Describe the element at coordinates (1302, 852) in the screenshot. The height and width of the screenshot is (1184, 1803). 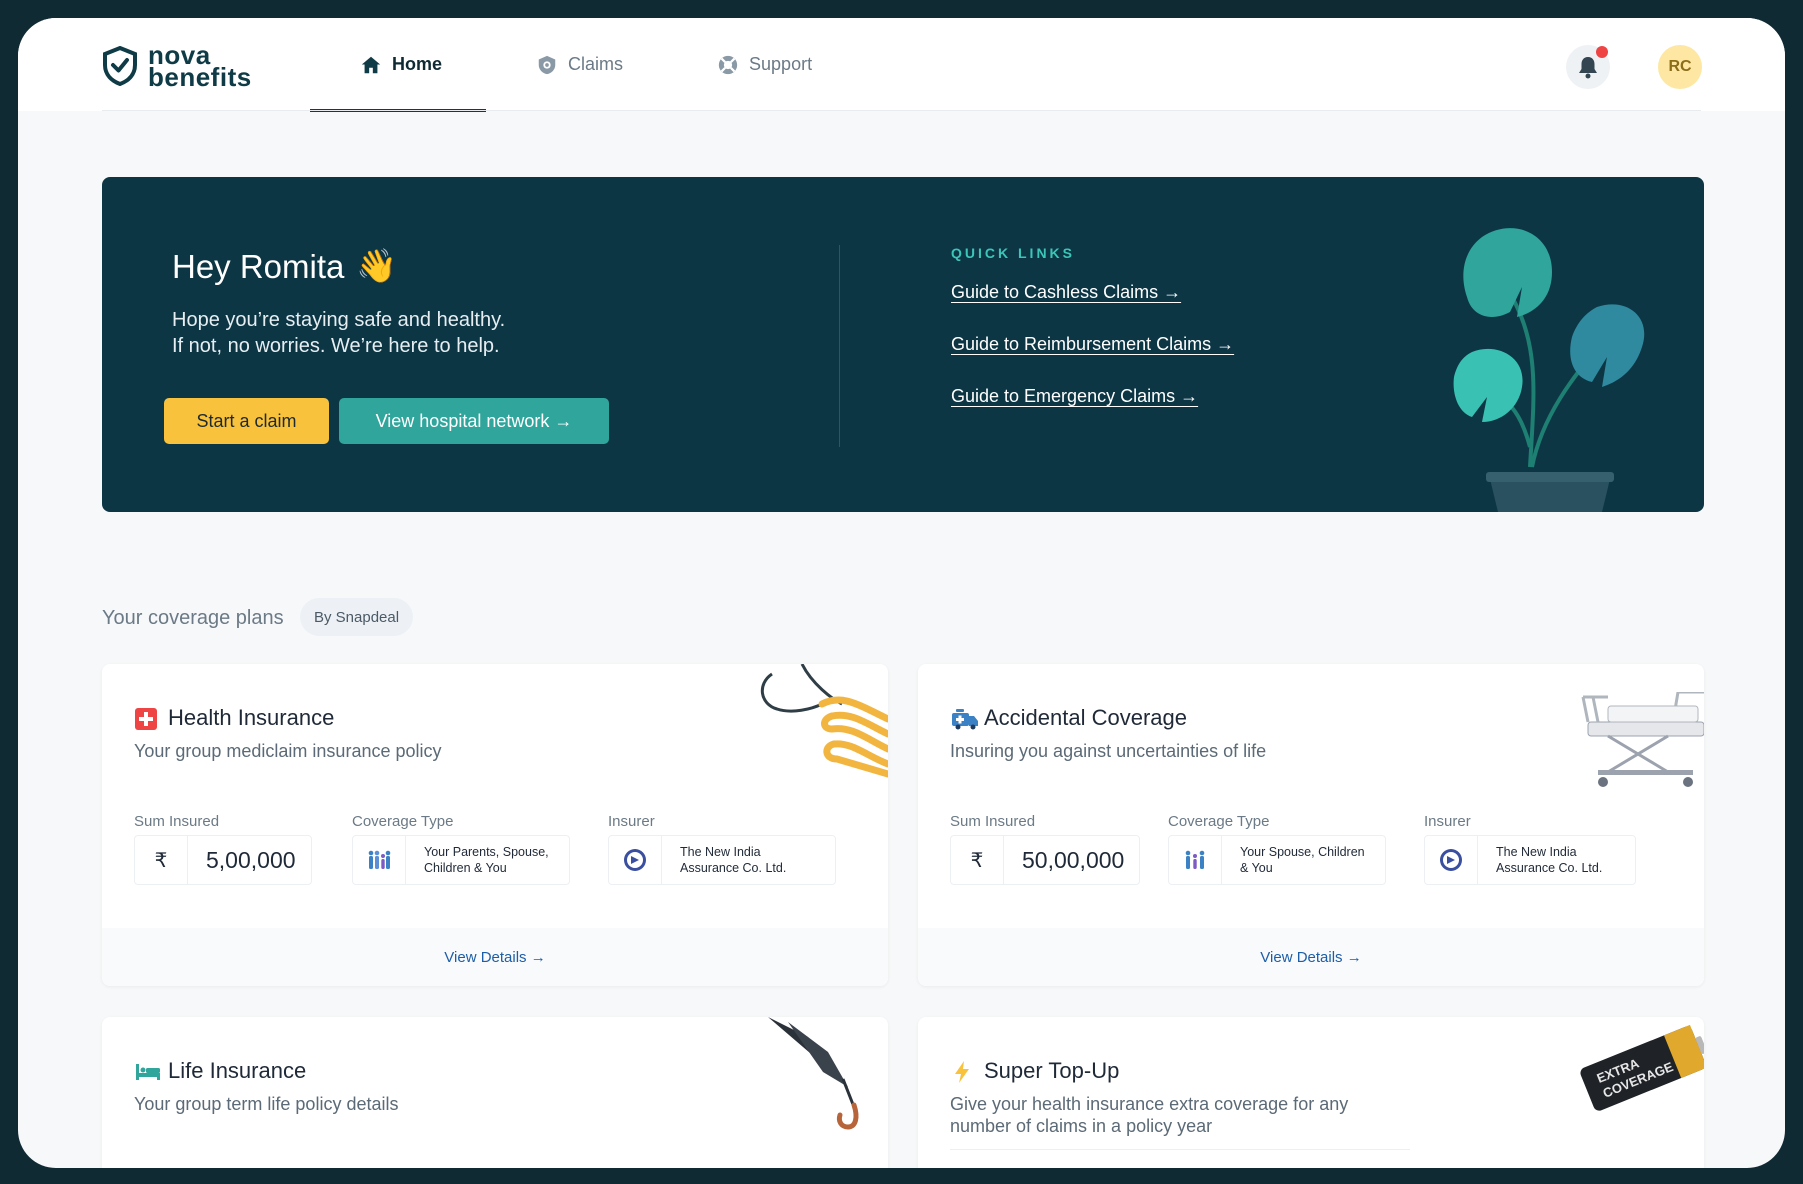
I see `coverage-line-1: Your Spouse, Children` at that location.